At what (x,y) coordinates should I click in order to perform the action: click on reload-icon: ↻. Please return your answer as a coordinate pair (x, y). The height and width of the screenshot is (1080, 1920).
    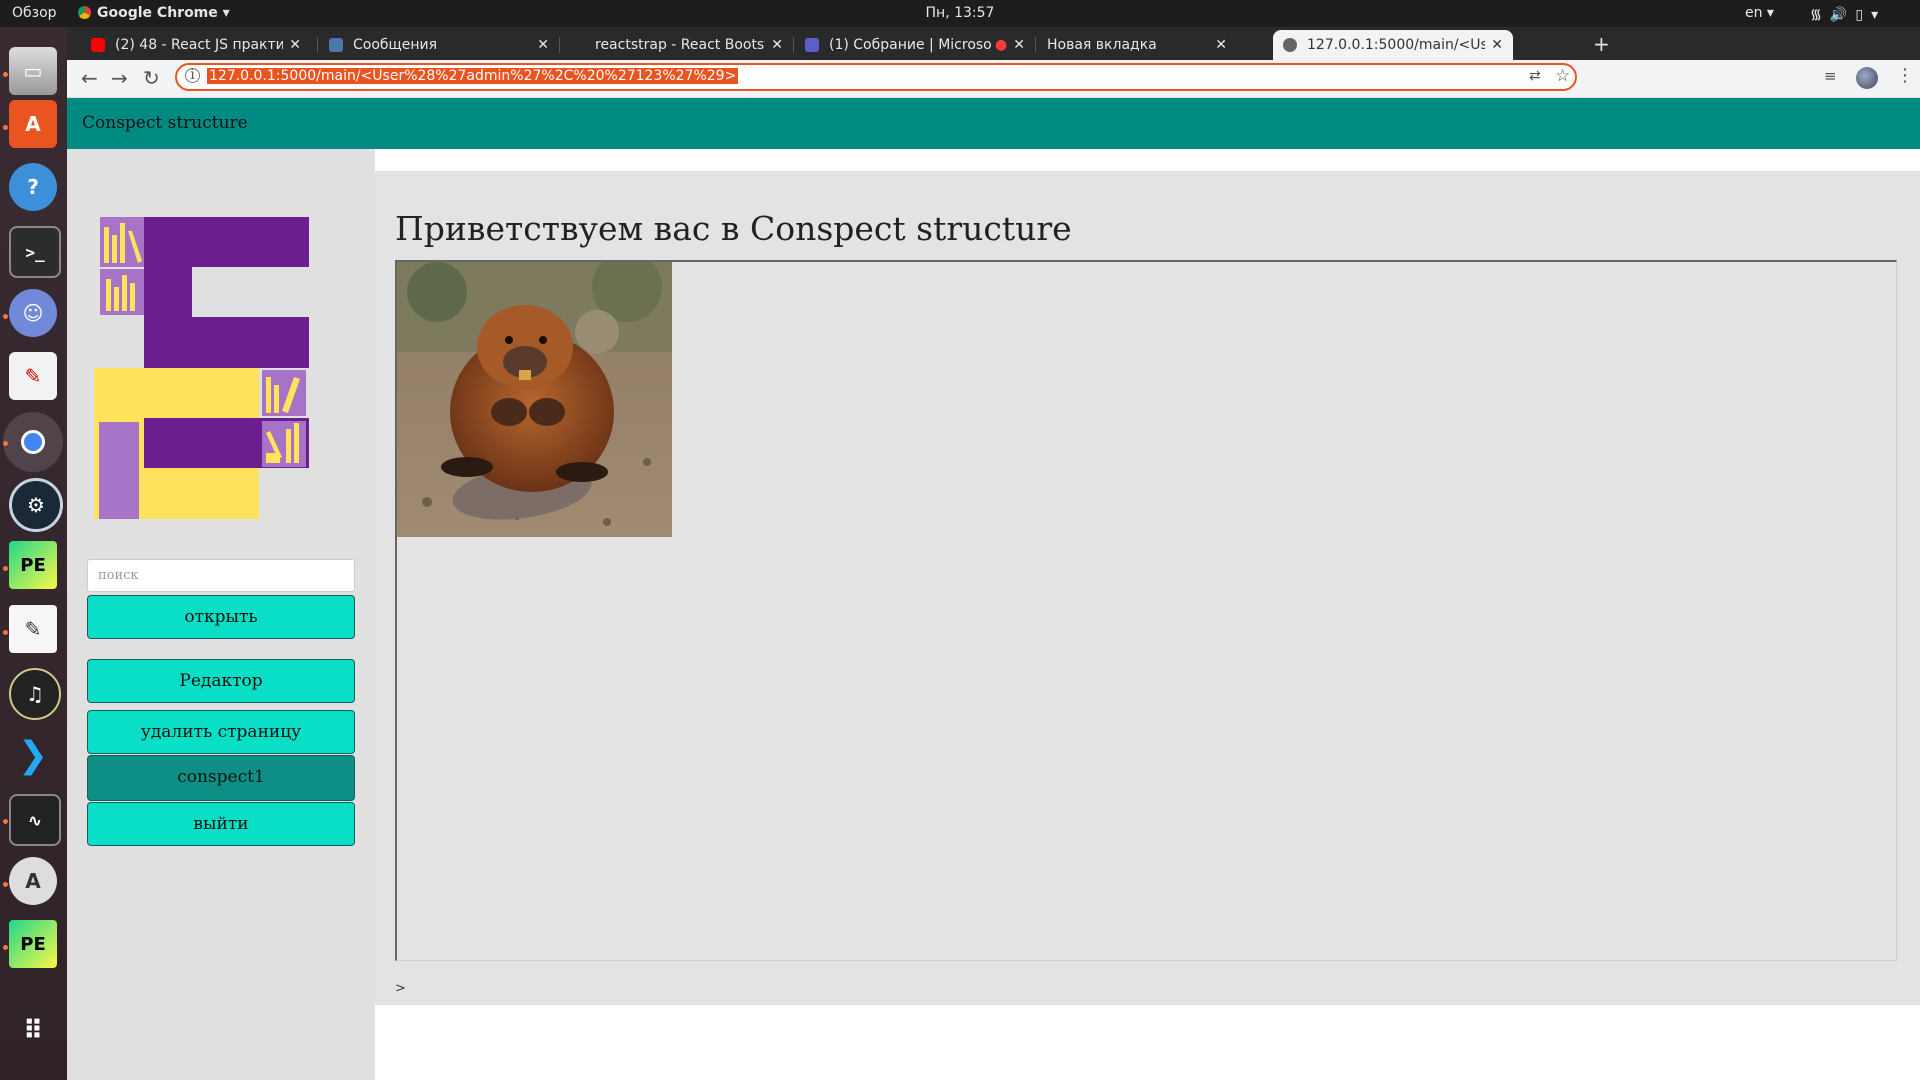
    Looking at the image, I should click on (151, 78).